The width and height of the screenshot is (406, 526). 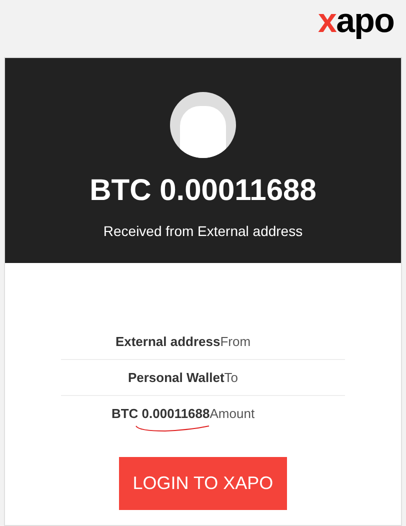 I want to click on xapo-logo: xapo, so click(x=356, y=21).